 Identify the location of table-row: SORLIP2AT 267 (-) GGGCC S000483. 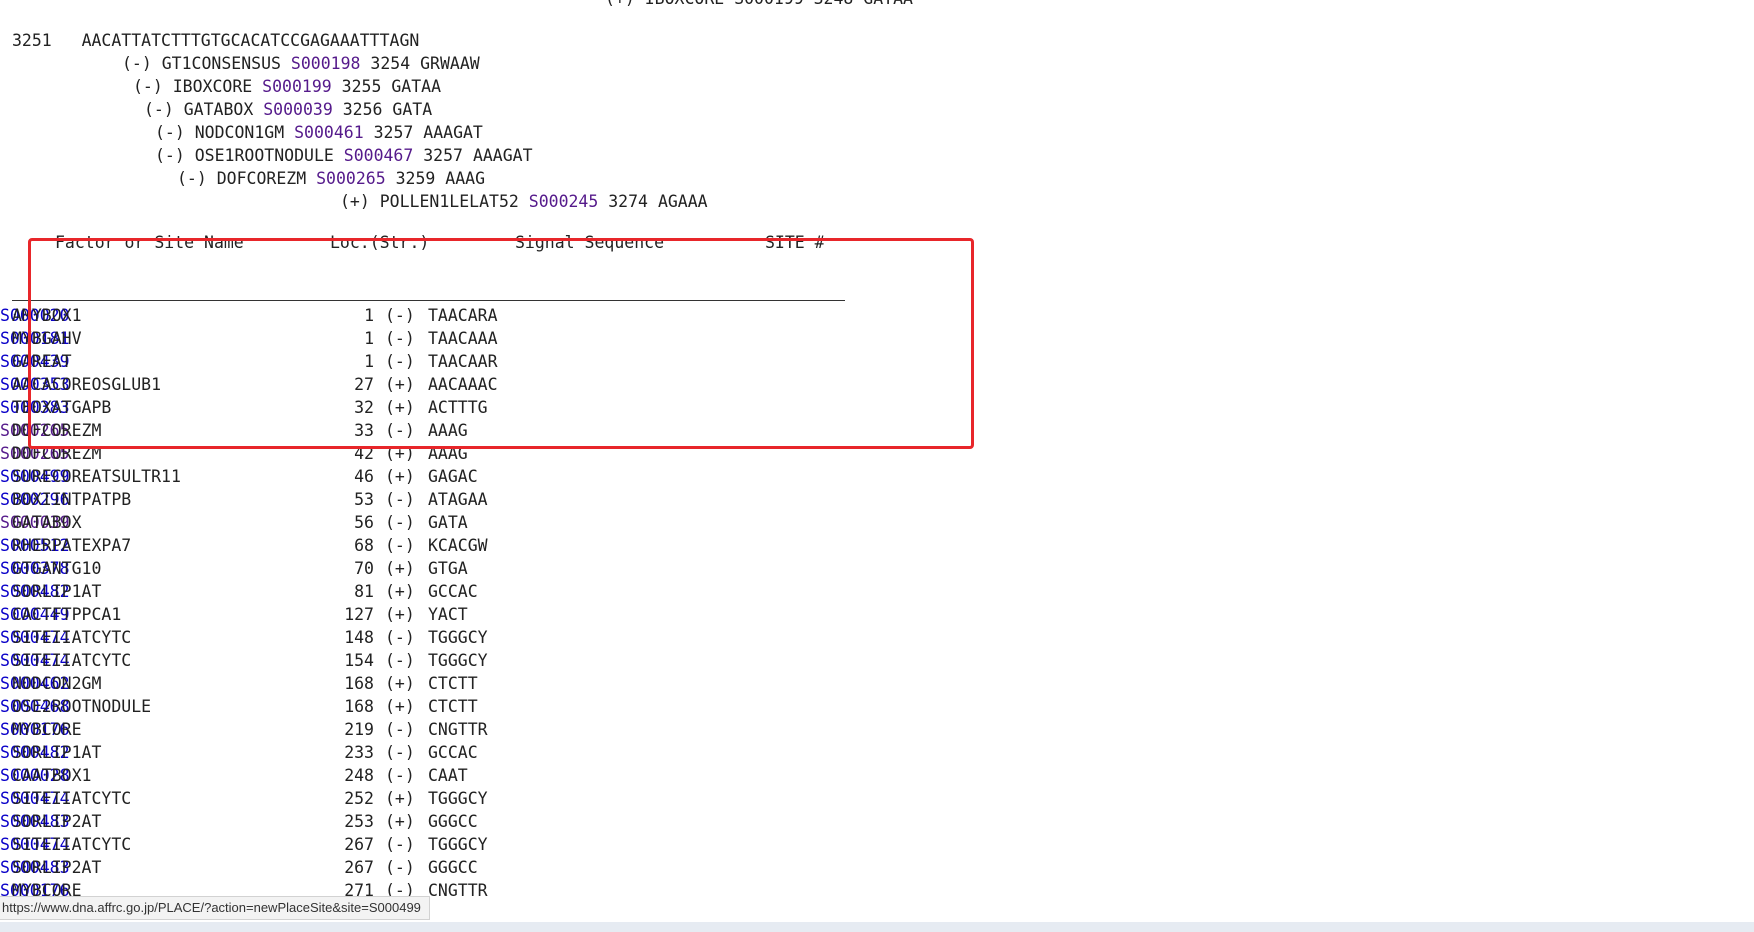
(450, 868).